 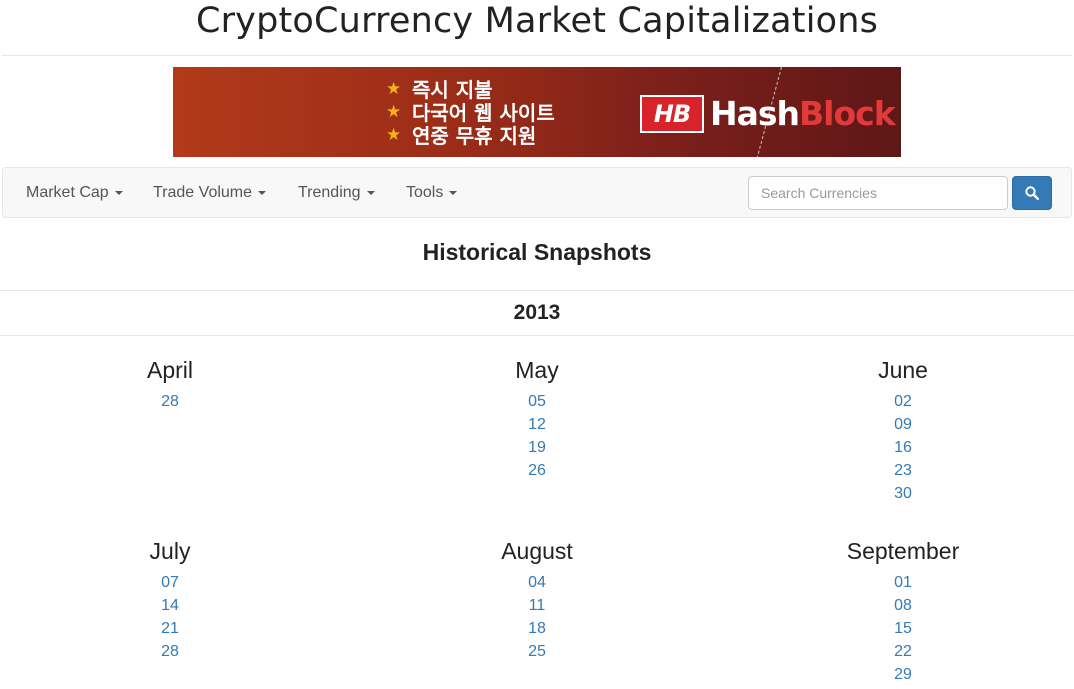 I want to click on logo-text-block: Block, so click(x=847, y=113).